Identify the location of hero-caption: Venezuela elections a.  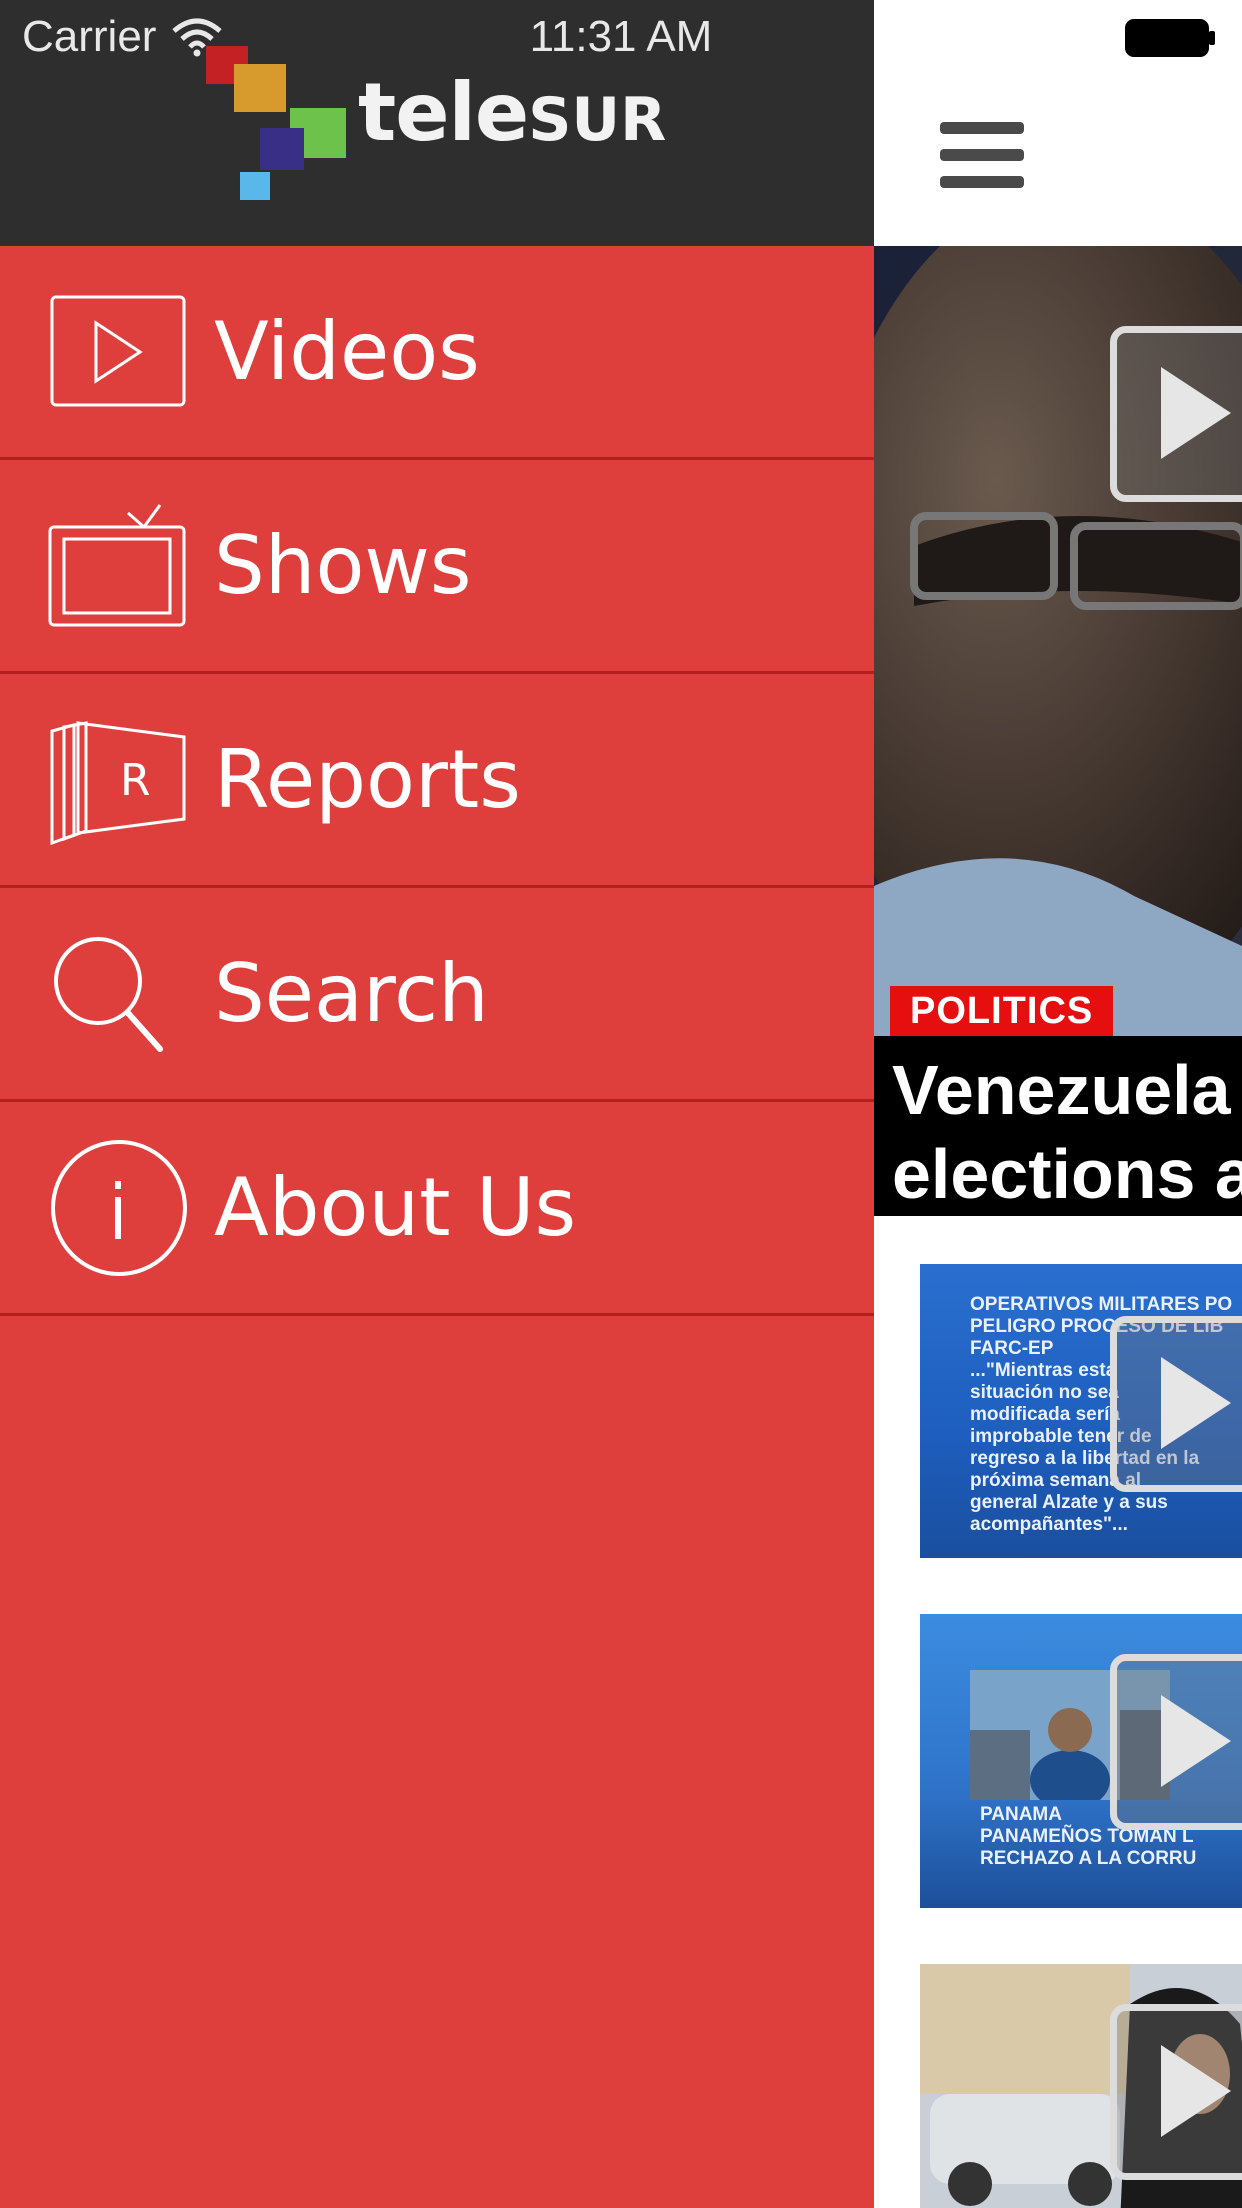
(1058, 1126).